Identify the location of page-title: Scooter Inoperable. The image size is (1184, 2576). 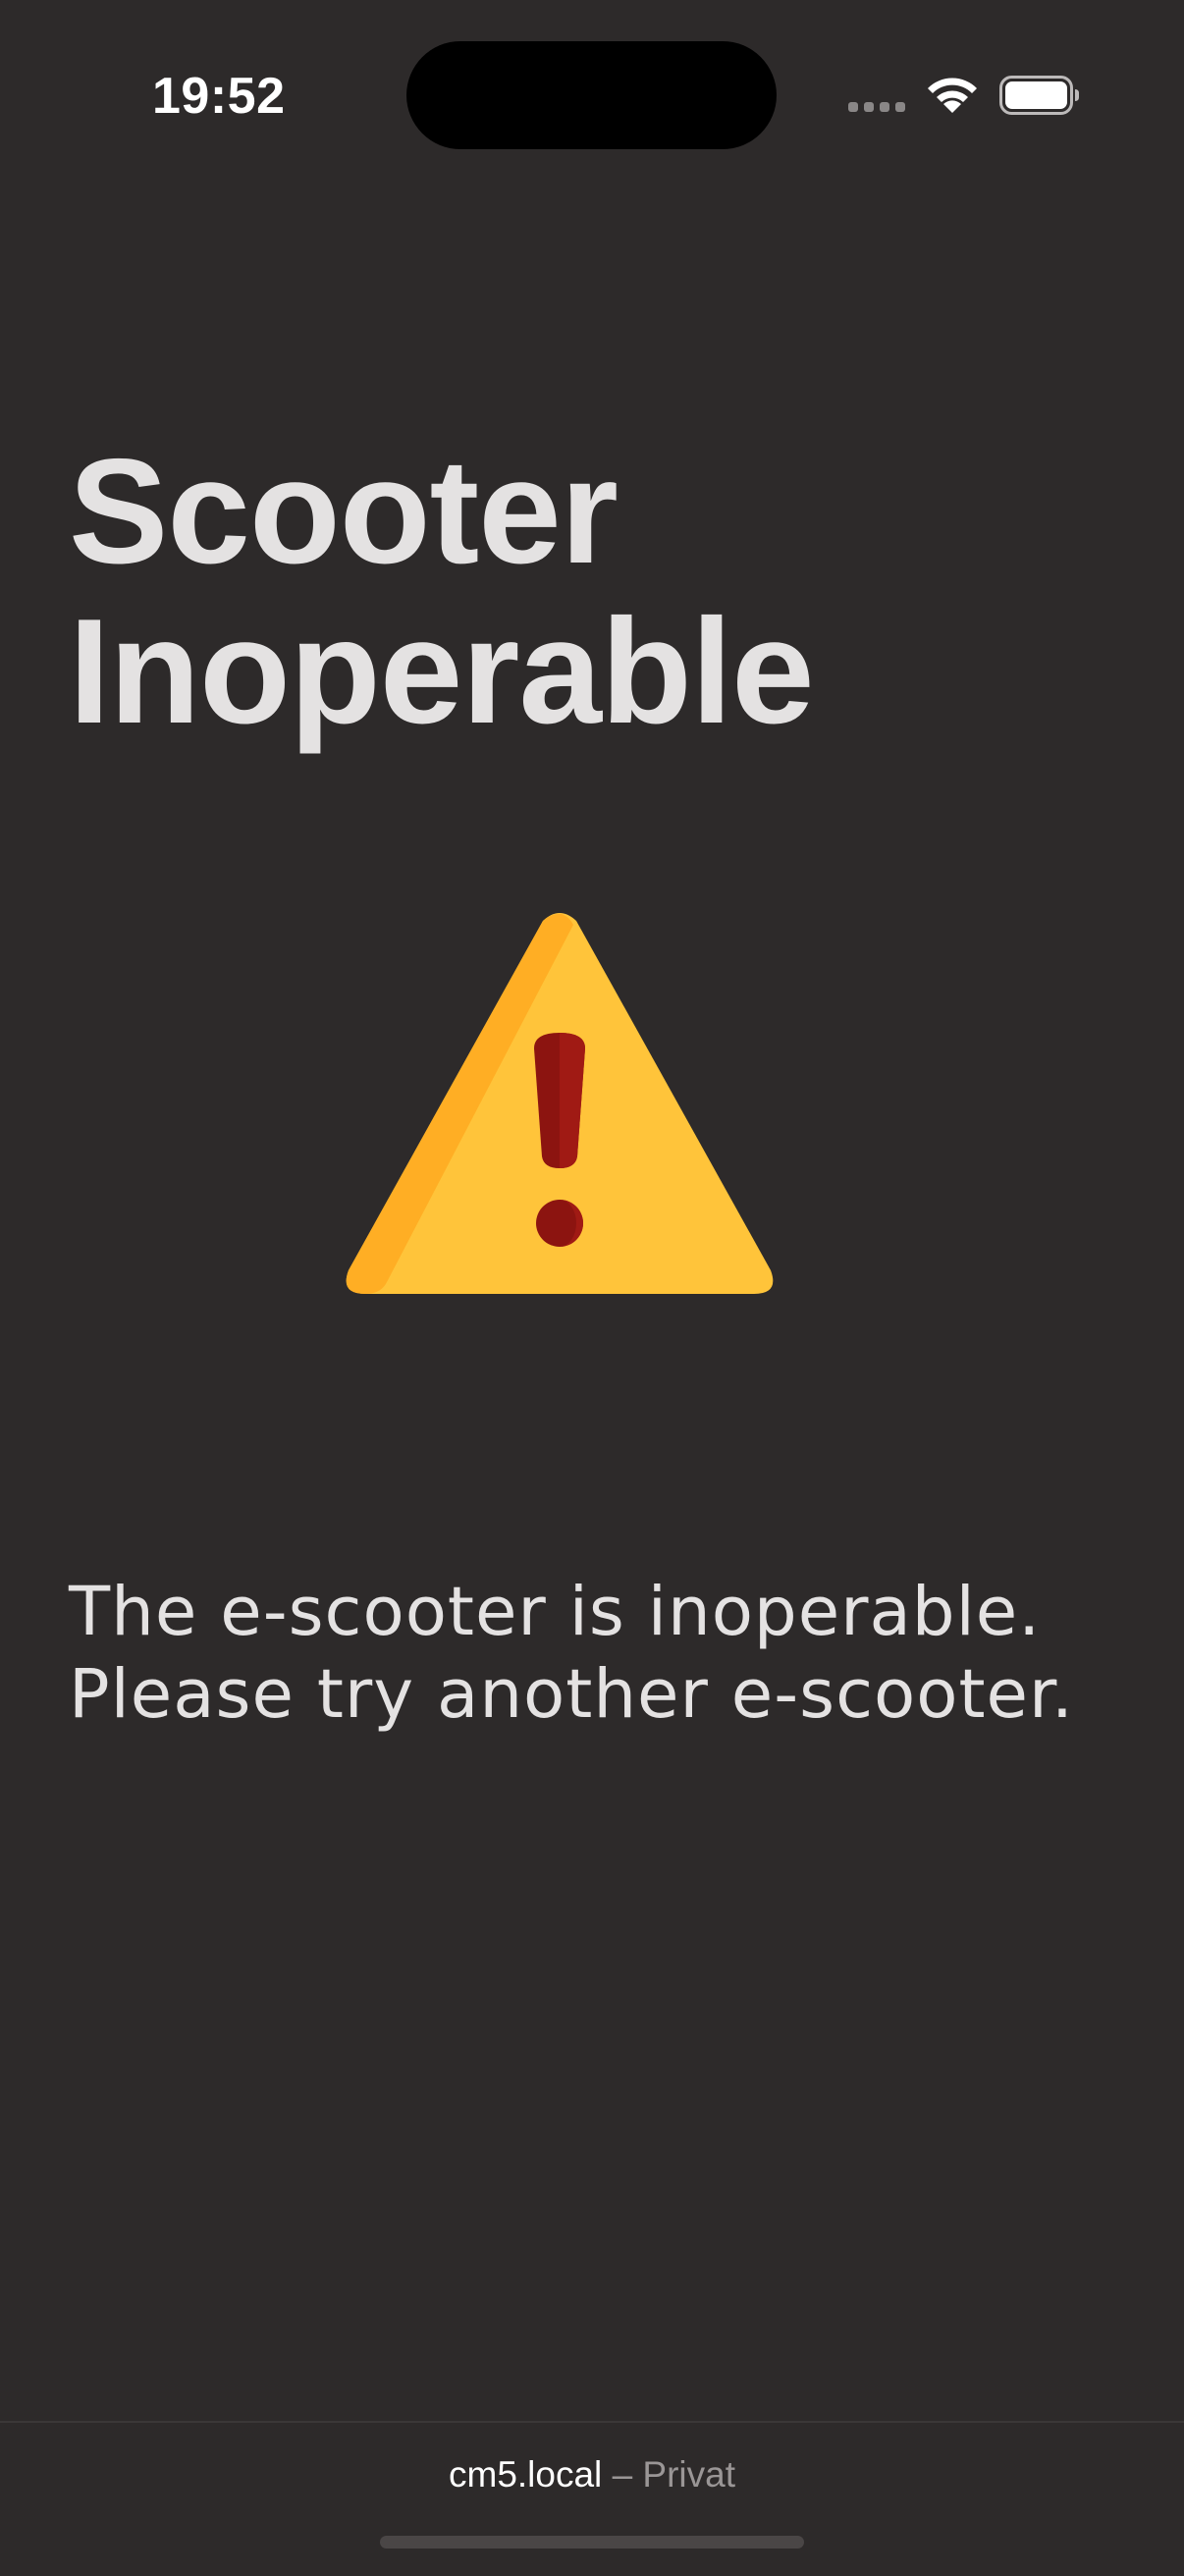
(442, 591).